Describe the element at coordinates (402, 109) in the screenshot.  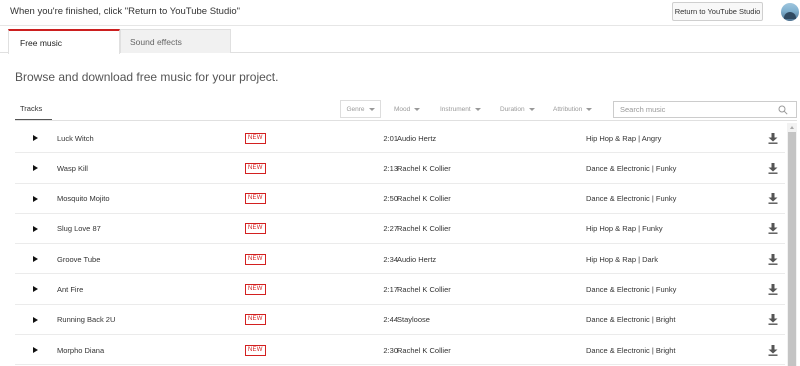
I see `mood-filter-label: Mood` at that location.